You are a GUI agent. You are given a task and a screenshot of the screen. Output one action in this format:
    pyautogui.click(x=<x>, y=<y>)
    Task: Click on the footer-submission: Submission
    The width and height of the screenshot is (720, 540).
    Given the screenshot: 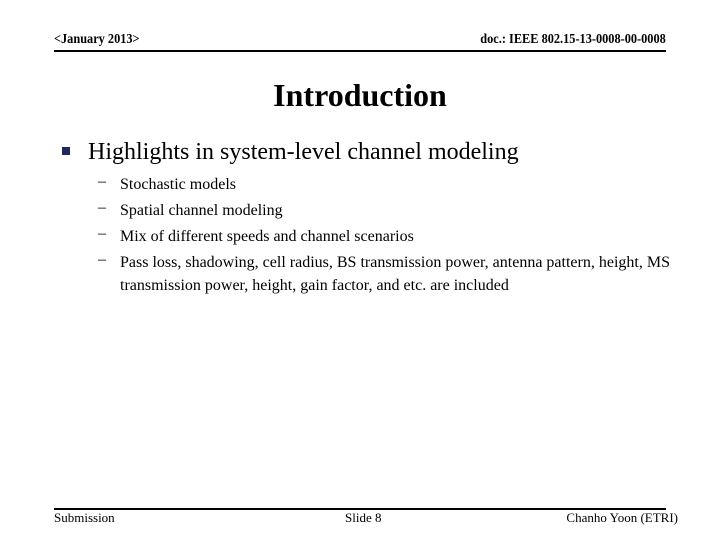 What is the action you would take?
    pyautogui.click(x=84, y=517)
    